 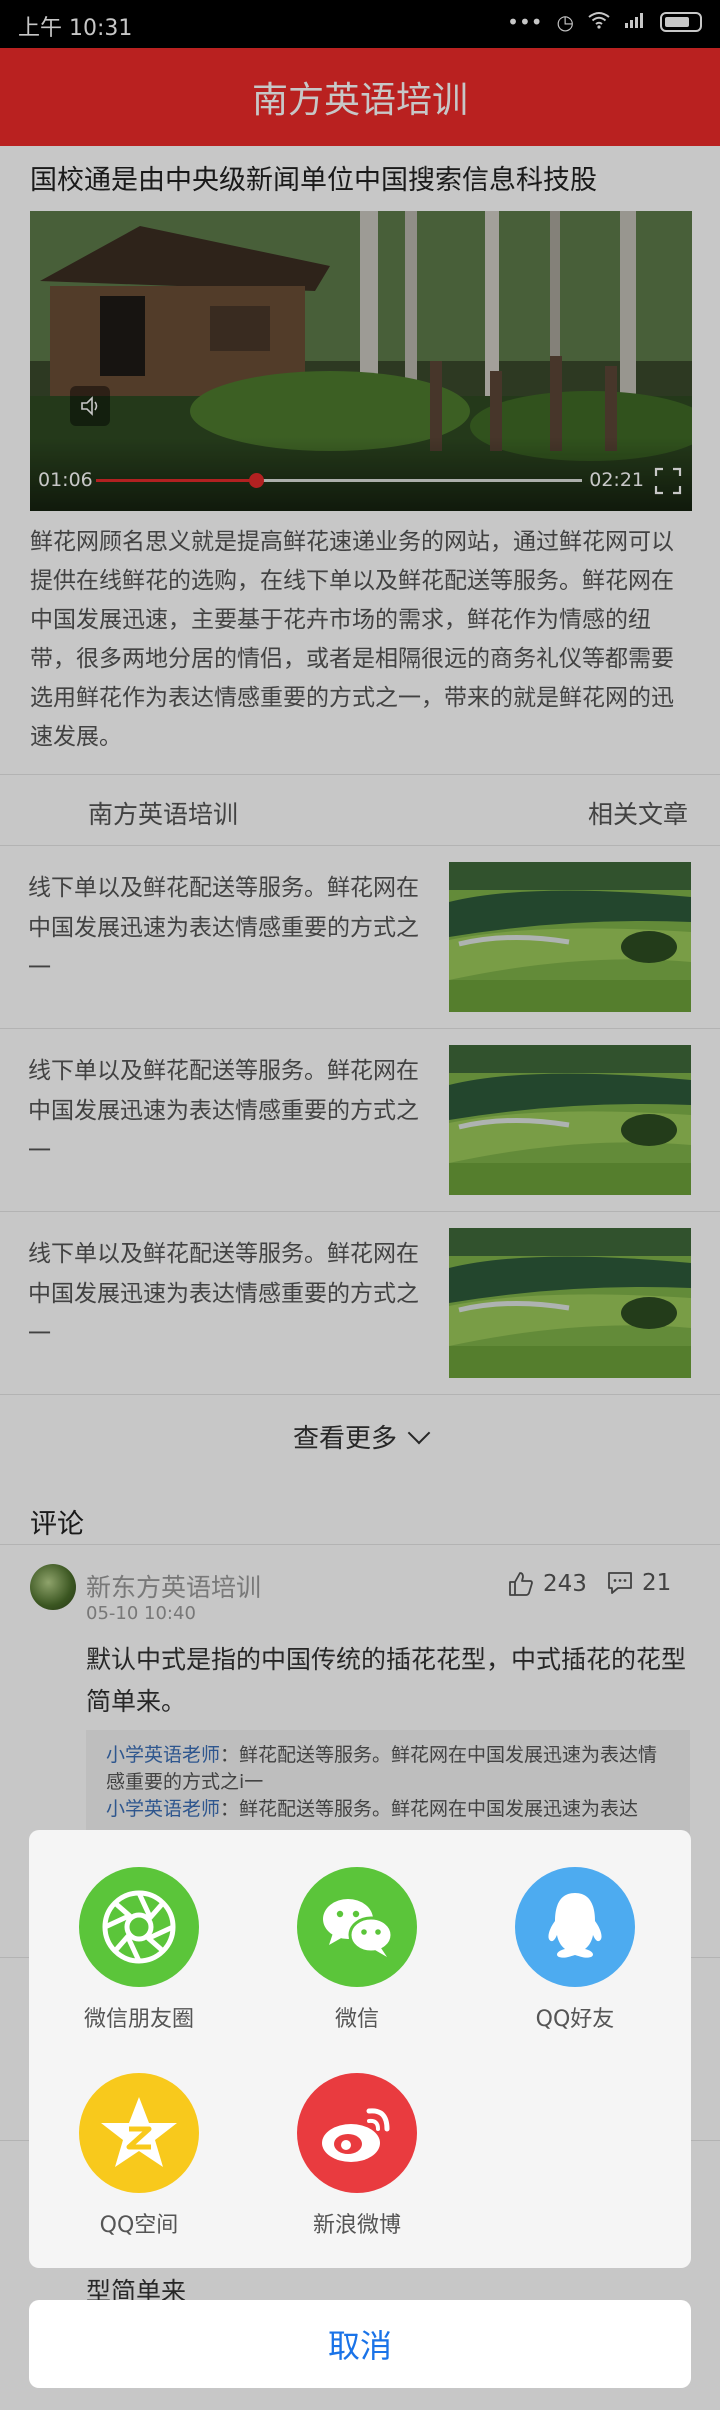 I want to click on share-wechat: 微信, so click(x=357, y=1950).